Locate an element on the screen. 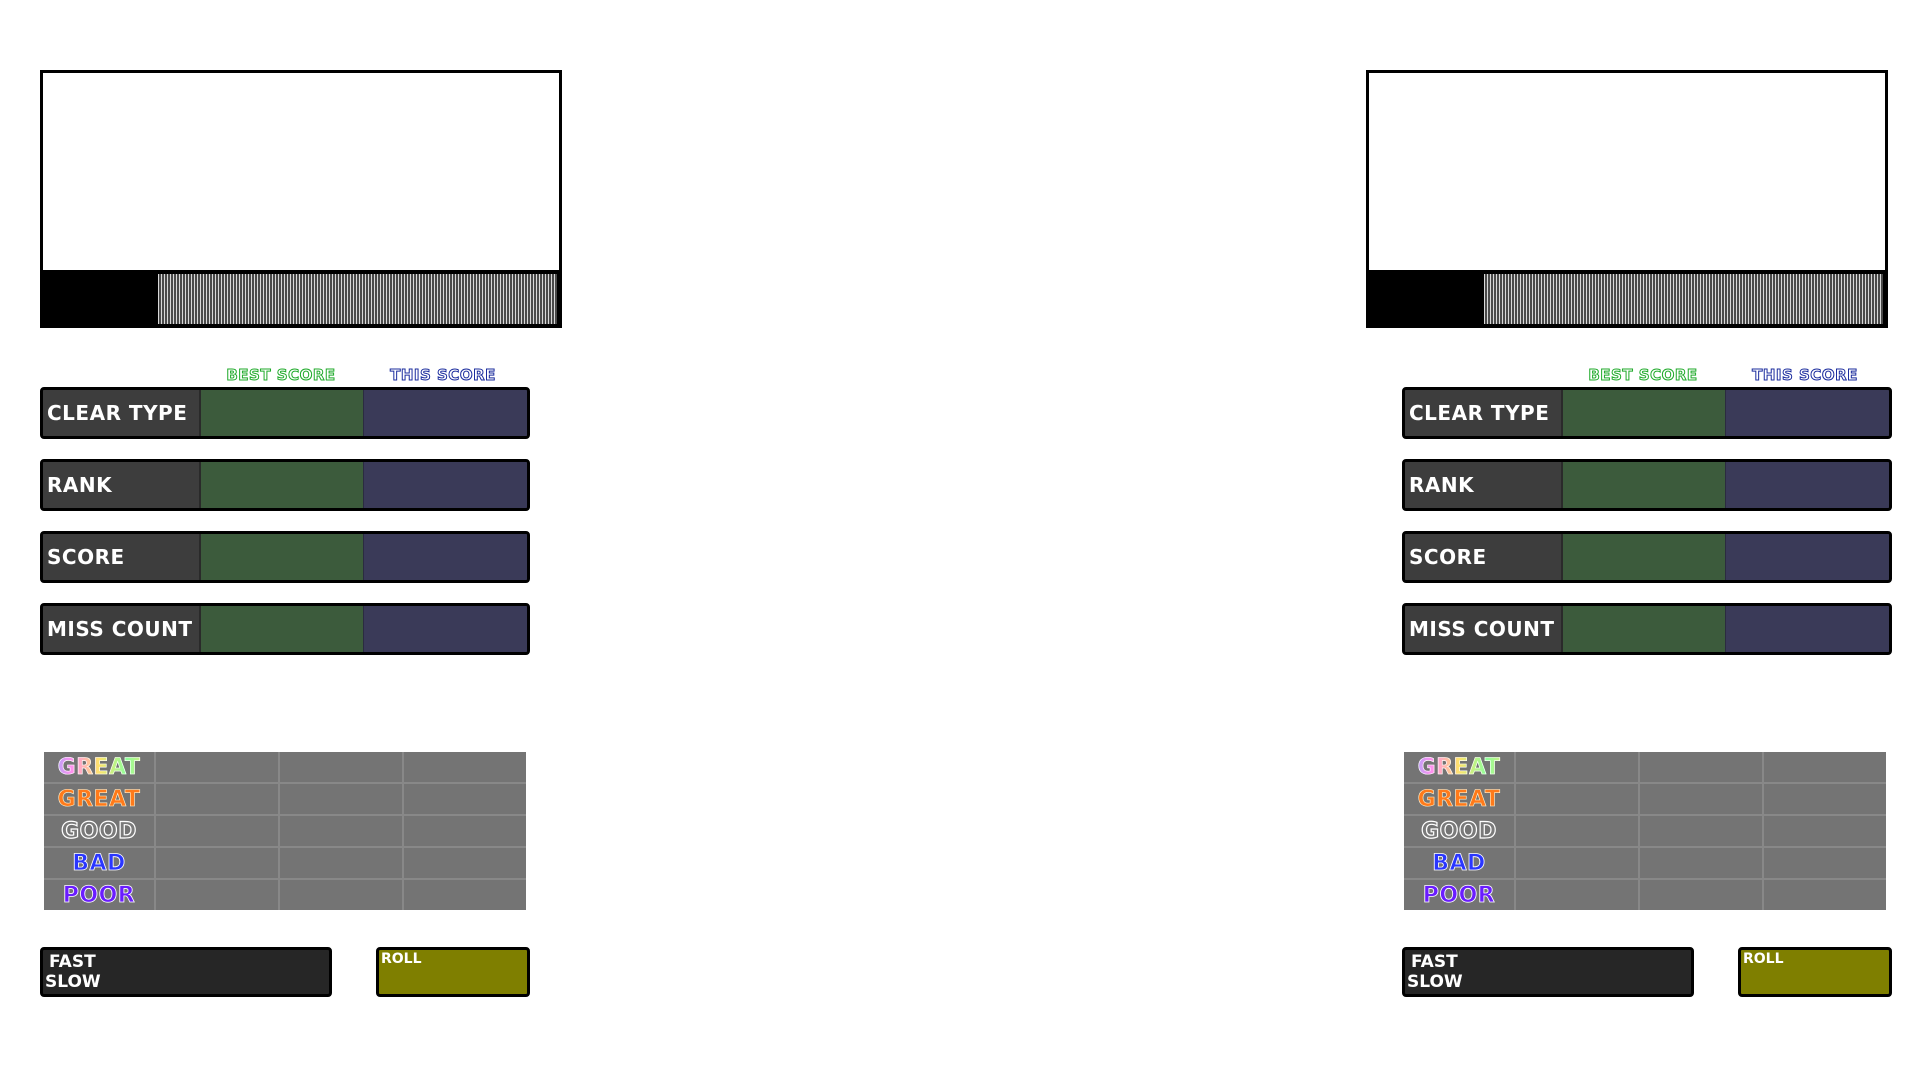  score-label: SCORE is located at coordinates (1484, 557).